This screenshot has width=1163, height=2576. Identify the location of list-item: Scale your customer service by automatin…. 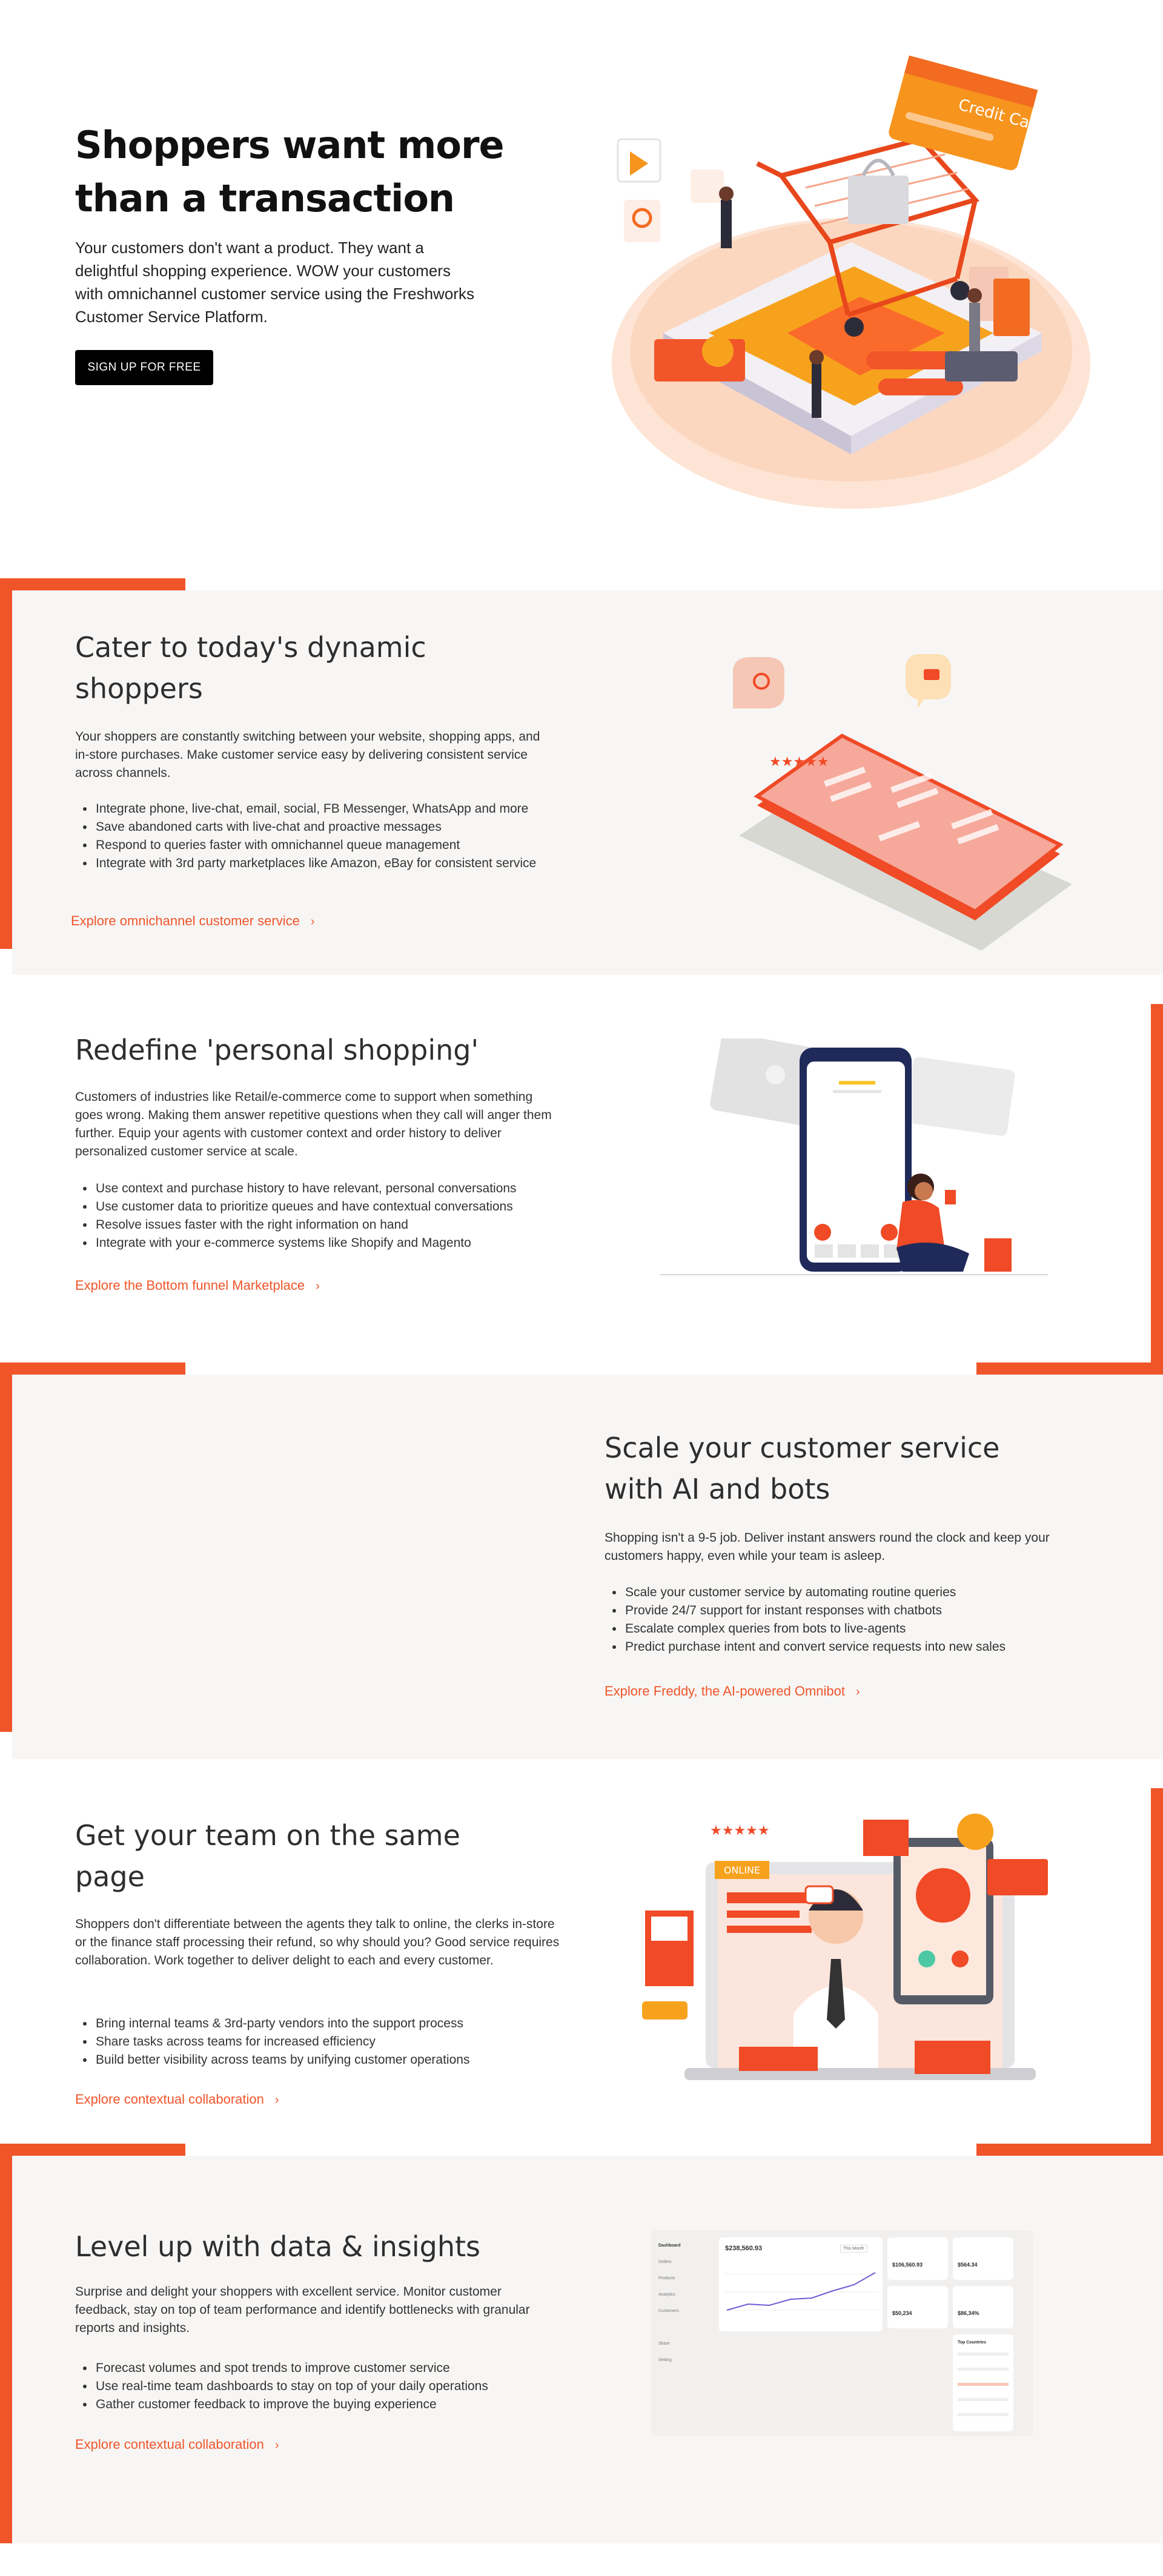
(863, 1593).